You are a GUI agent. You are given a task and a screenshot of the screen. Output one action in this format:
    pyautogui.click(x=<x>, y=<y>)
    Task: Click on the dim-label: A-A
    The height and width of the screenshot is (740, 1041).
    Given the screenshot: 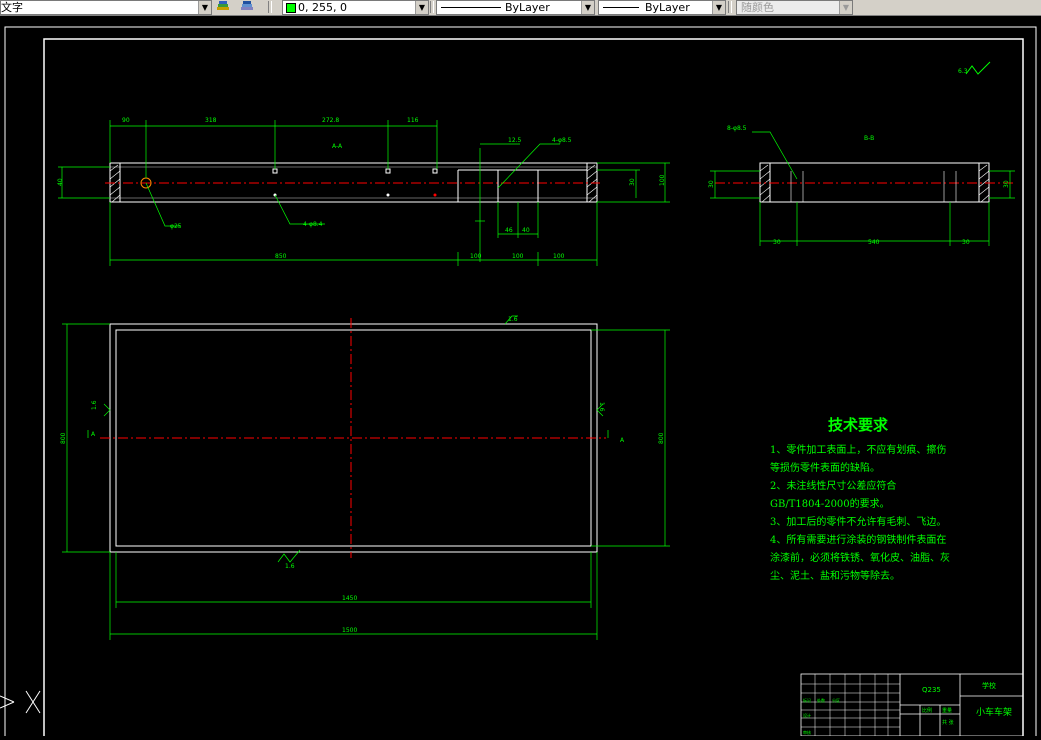 What is the action you would take?
    pyautogui.click(x=337, y=146)
    